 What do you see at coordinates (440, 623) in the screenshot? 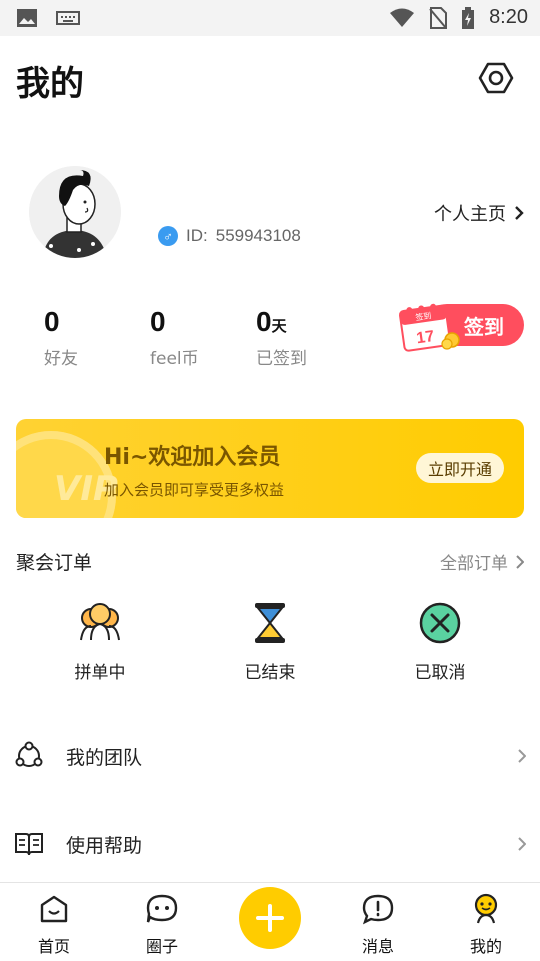
I see `cancel-x-icon` at bounding box center [440, 623].